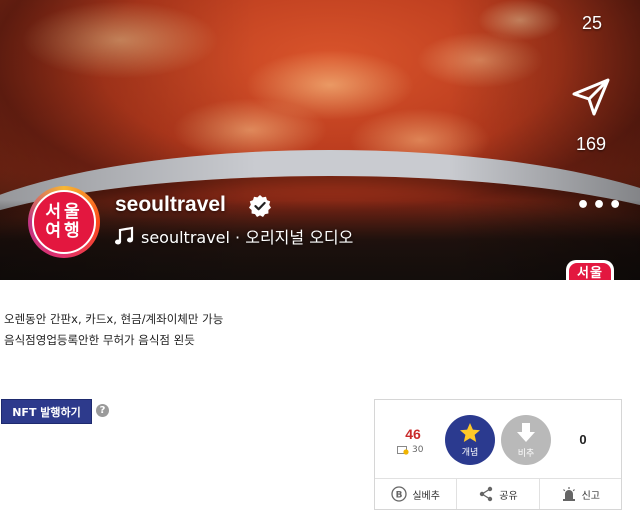 The width and height of the screenshot is (640, 517). What do you see at coordinates (591, 97) in the screenshot?
I see `send-icon` at bounding box center [591, 97].